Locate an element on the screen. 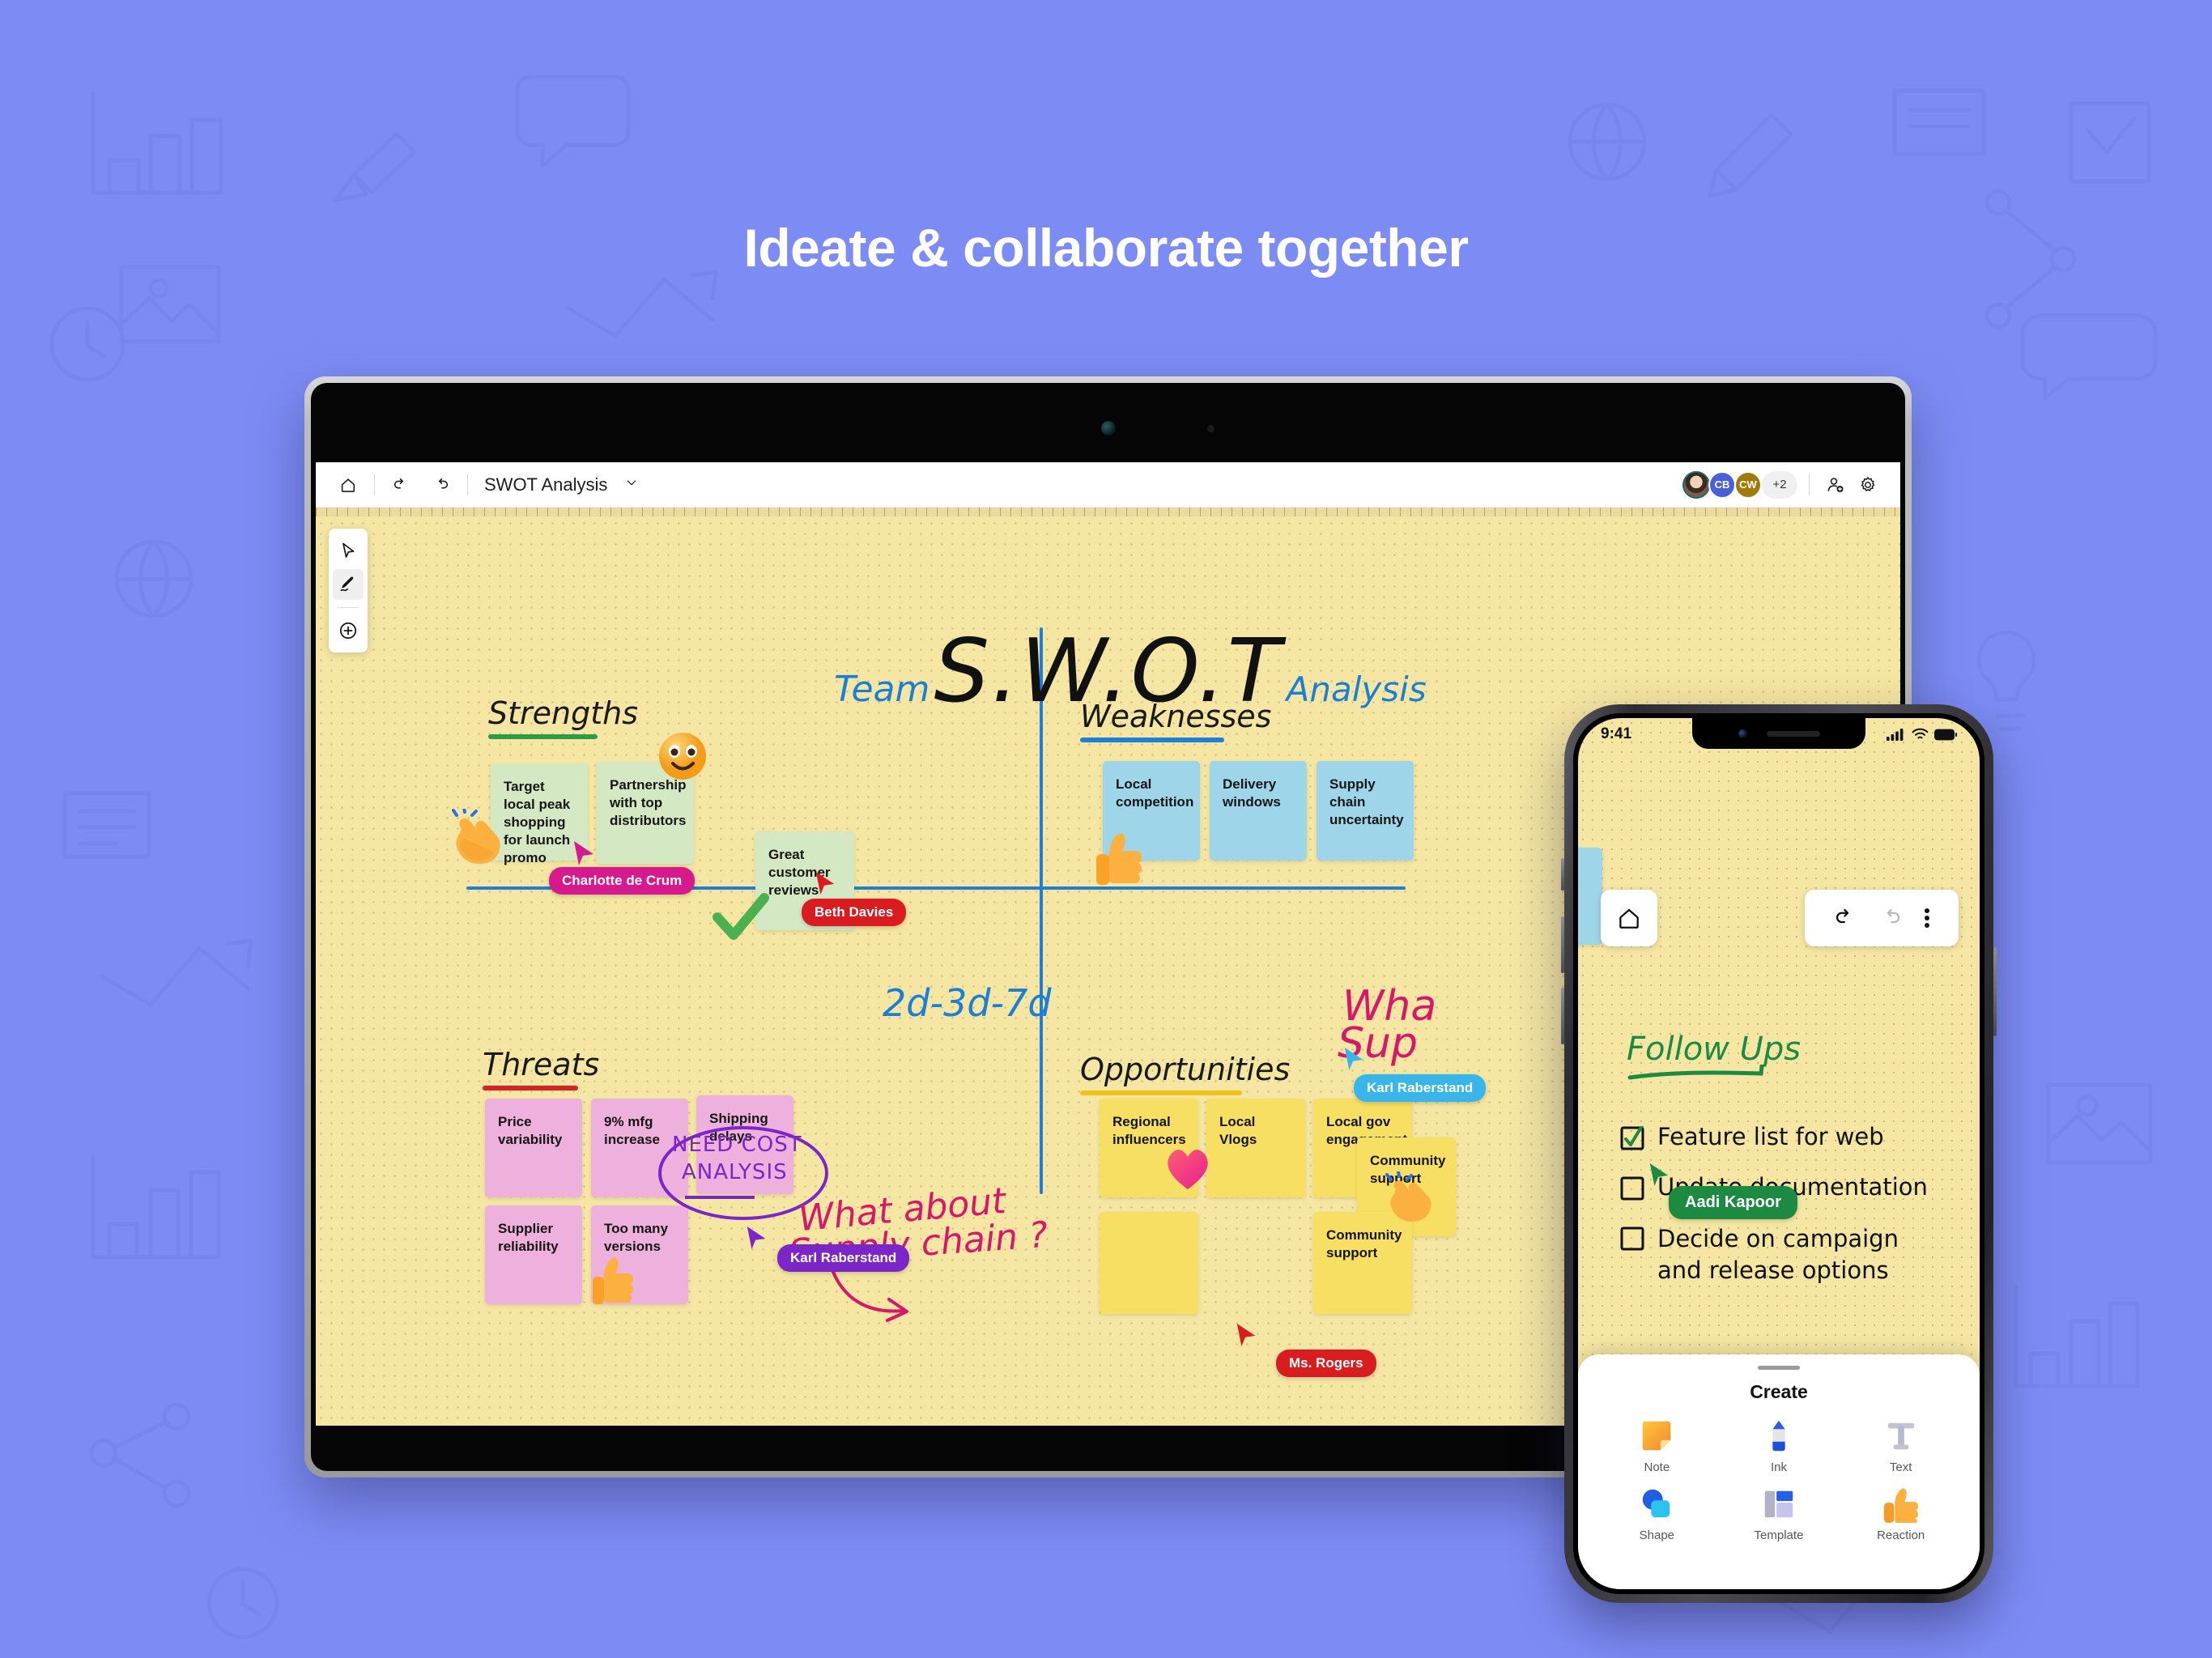 This screenshot has height=1658, width=2212. collaborator-group: CB CW +2 is located at coordinates (1782, 485).